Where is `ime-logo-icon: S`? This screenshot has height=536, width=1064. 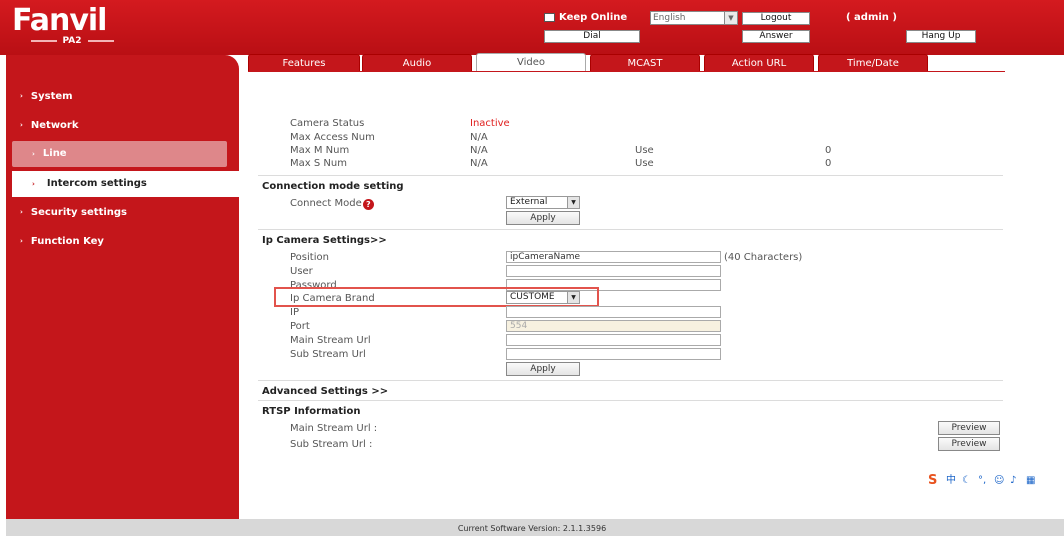
ime-logo-icon: S is located at coordinates (932, 481).